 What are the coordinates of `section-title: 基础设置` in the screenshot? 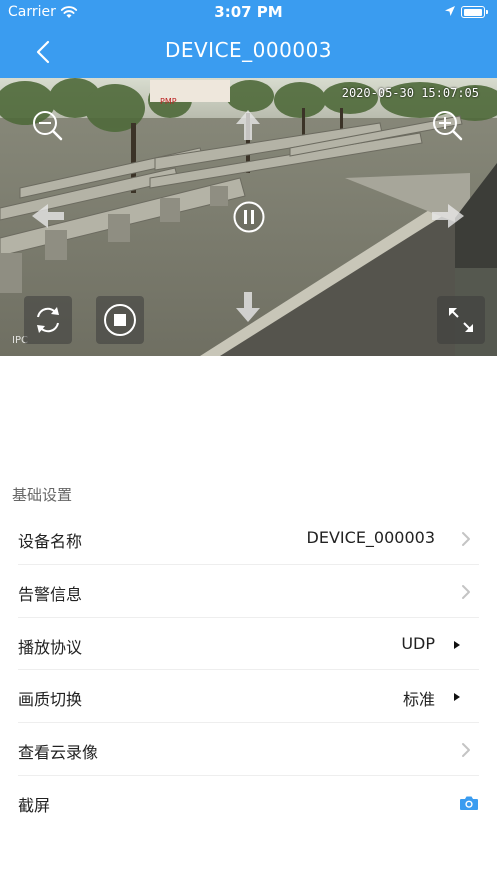 It's located at (42, 495).